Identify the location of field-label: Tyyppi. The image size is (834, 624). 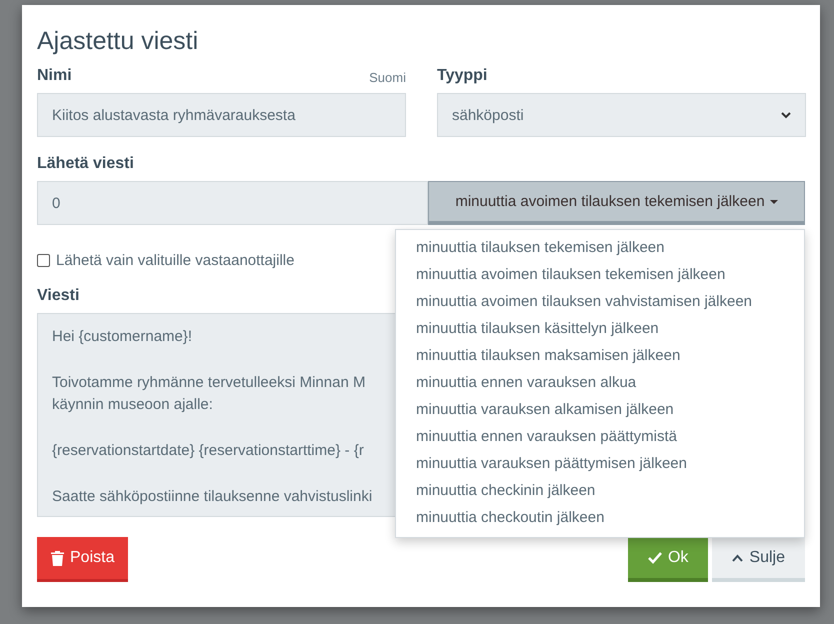
(462, 76).